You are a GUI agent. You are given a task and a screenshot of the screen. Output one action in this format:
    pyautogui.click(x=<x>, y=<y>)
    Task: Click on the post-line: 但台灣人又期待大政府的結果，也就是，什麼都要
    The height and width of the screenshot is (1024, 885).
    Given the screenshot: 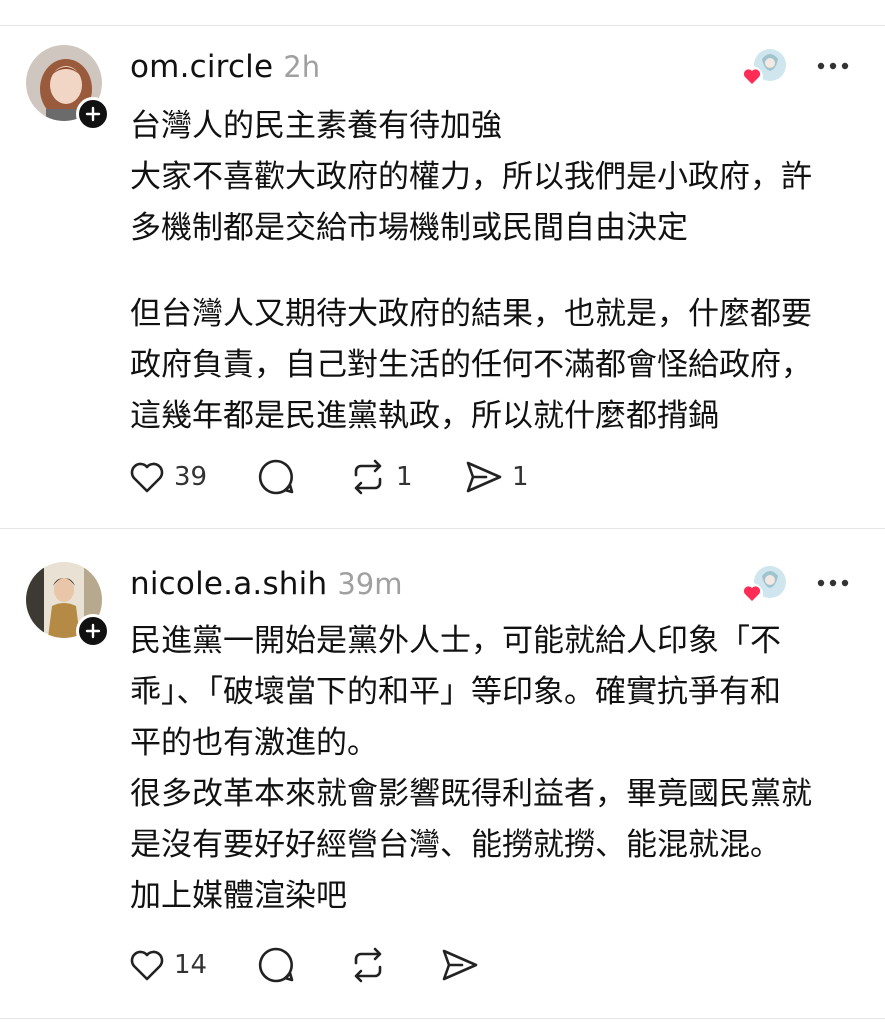 What is the action you would take?
    pyautogui.click(x=471, y=314)
    